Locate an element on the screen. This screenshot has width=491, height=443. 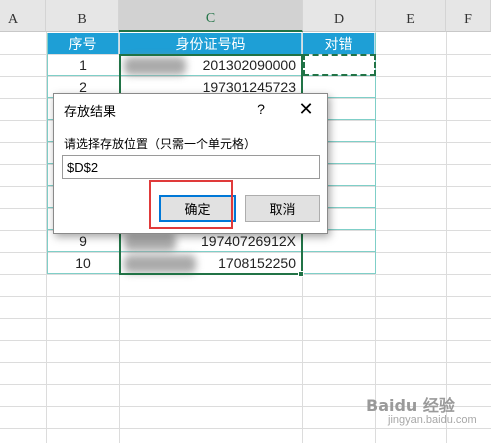
header-label: 身份证号码 is located at coordinates (210, 43).